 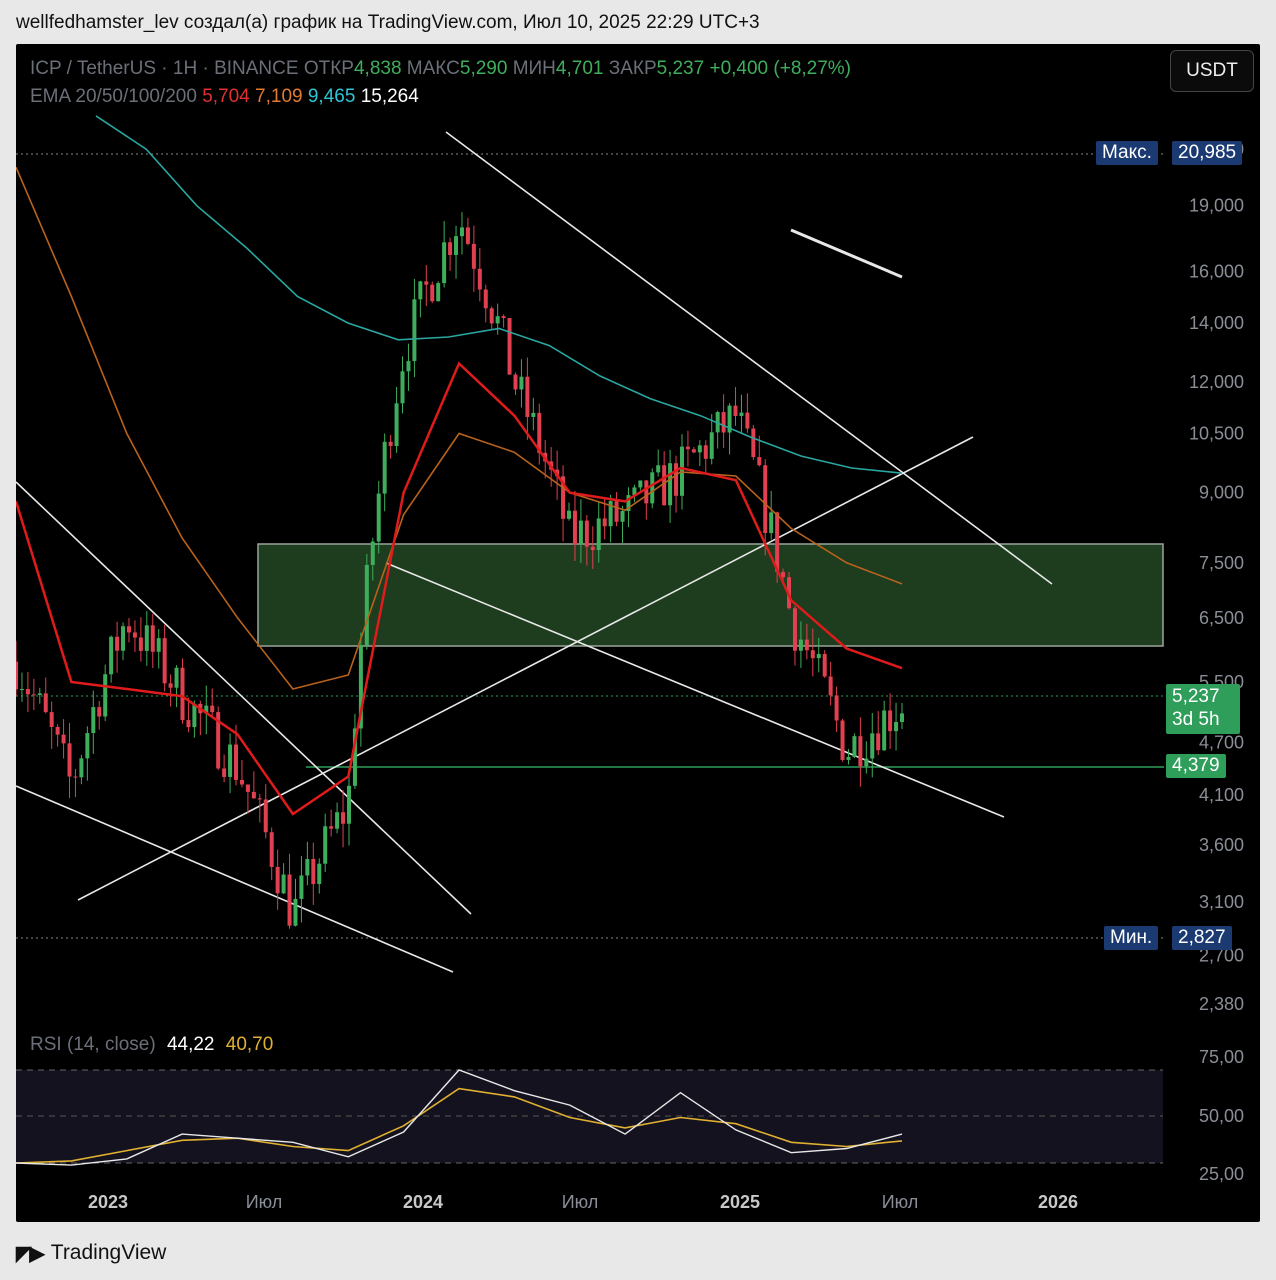 I want to click on time-tick-label: 2024, so click(x=423, y=1202).